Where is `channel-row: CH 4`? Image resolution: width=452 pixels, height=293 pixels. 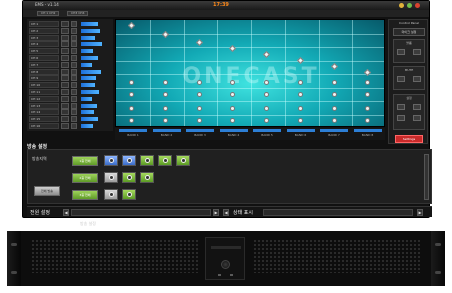
channel-row: CH 4 is located at coordinates (70, 44).